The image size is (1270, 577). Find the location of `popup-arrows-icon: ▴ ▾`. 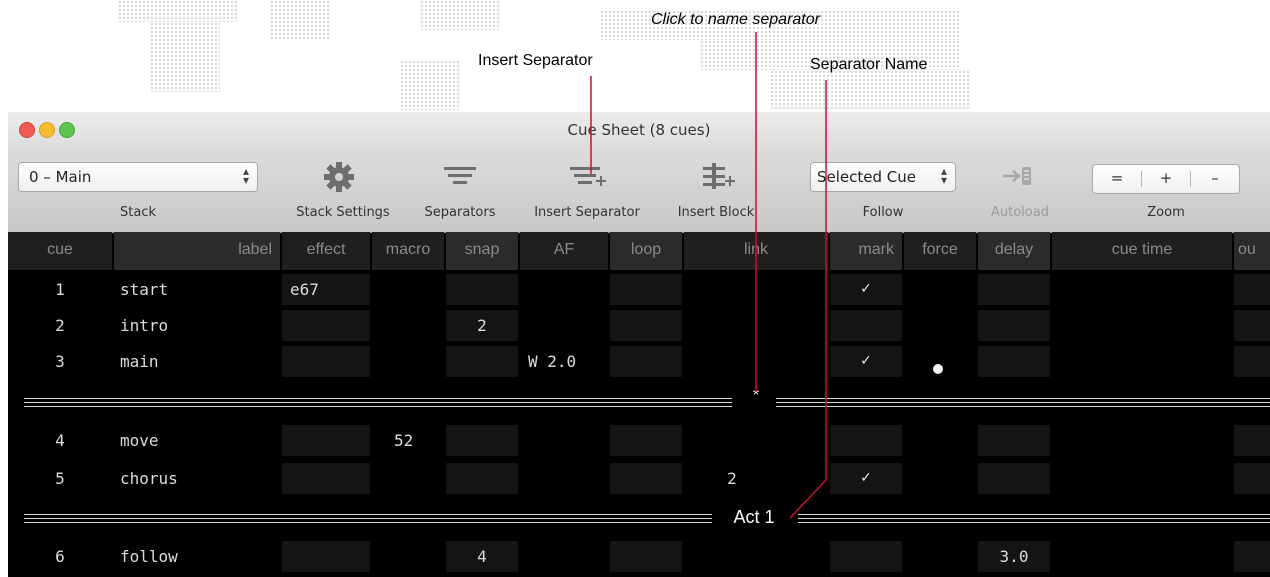

popup-arrows-icon: ▴ ▾ is located at coordinates (245, 175).